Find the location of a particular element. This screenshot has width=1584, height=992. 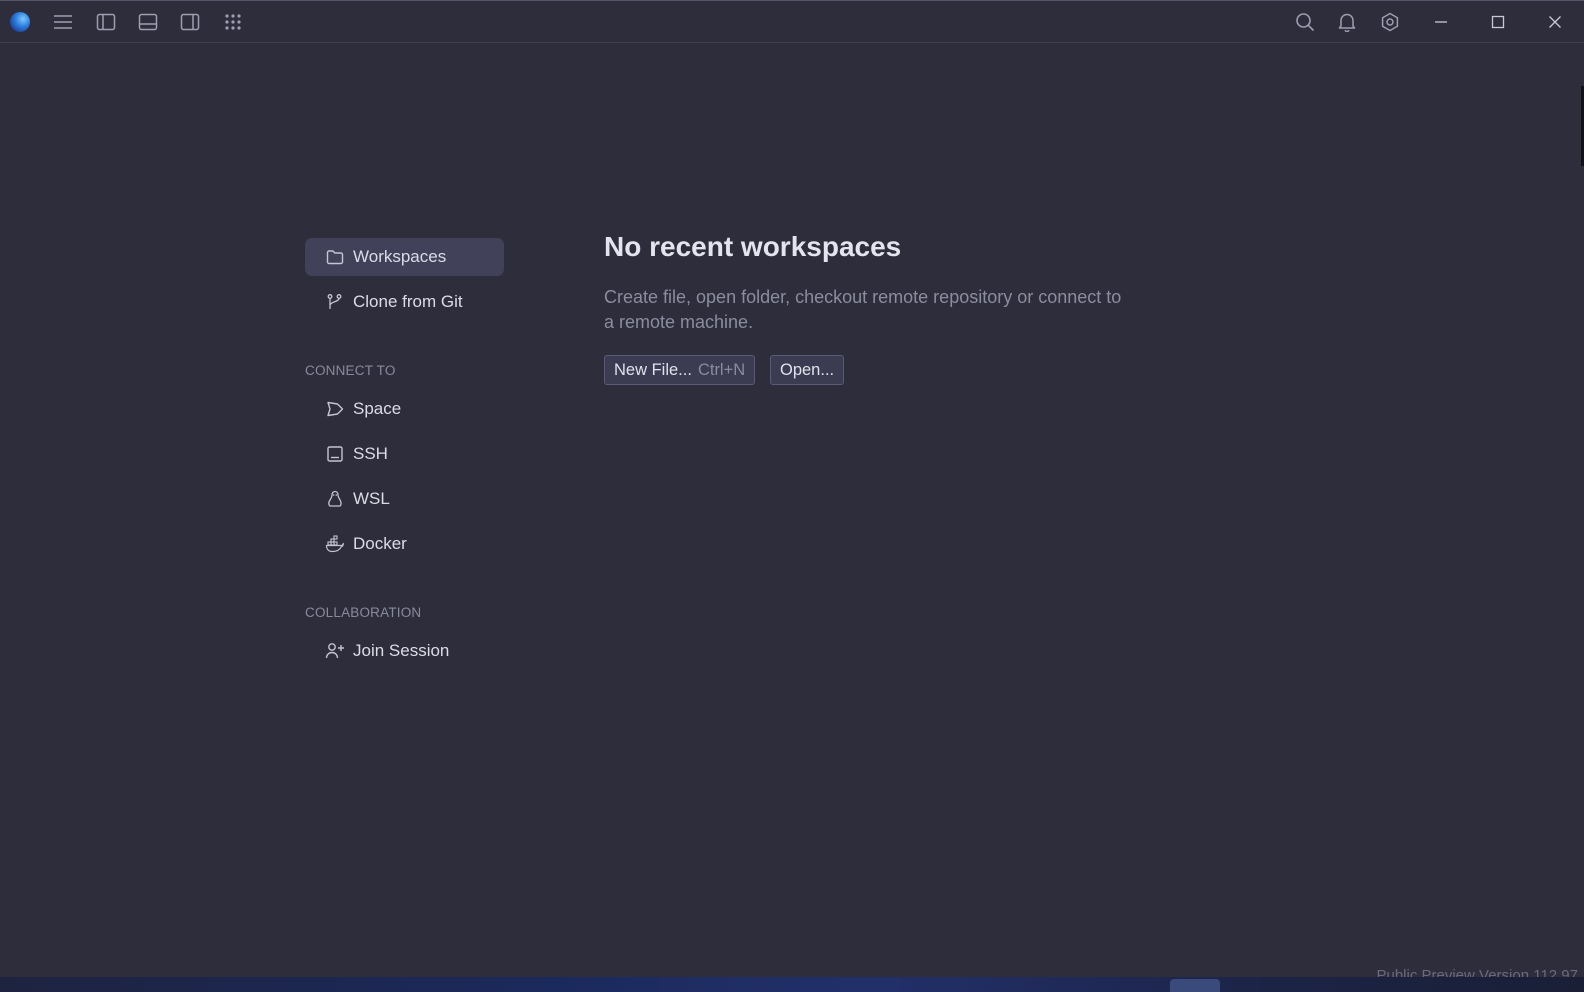

nav-item-clone-from-git: Clone from Git is located at coordinates (404, 302).